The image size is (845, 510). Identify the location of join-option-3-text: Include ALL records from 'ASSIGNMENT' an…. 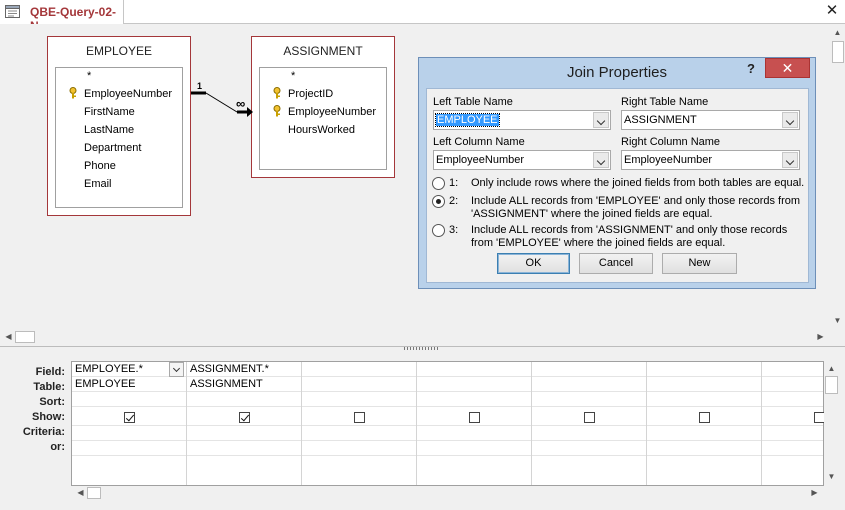
(638, 237).